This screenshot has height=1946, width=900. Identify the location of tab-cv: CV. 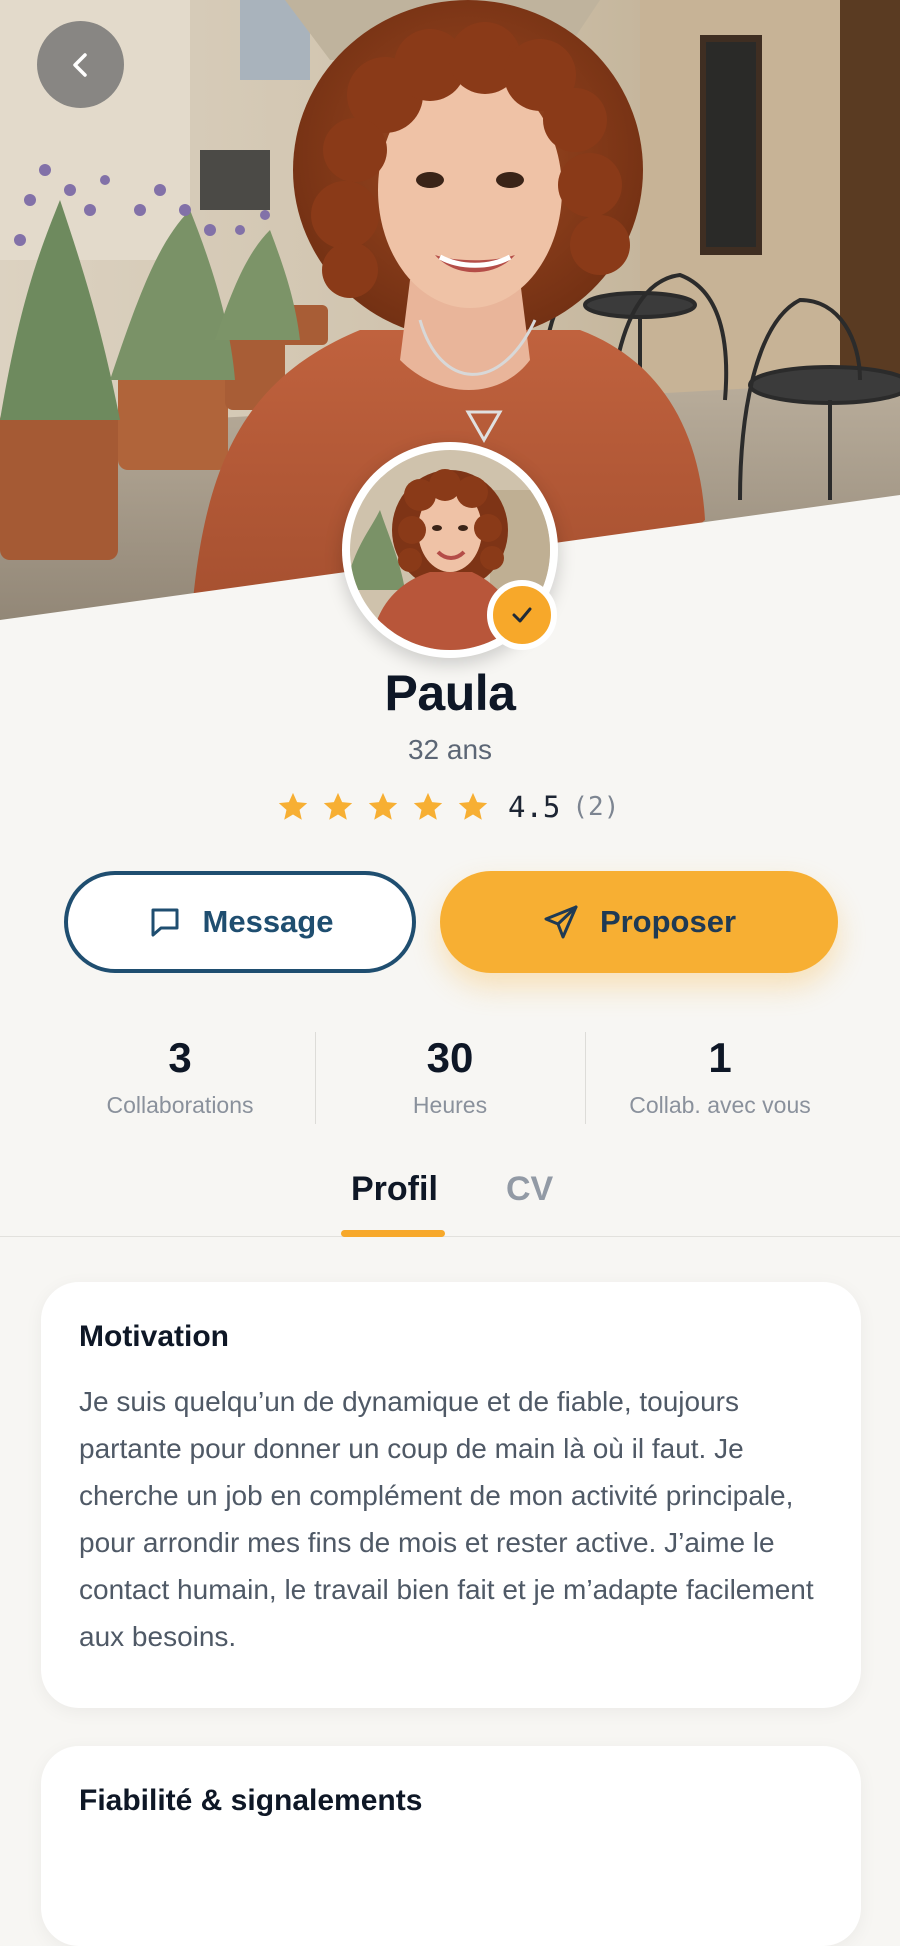
(529, 1189).